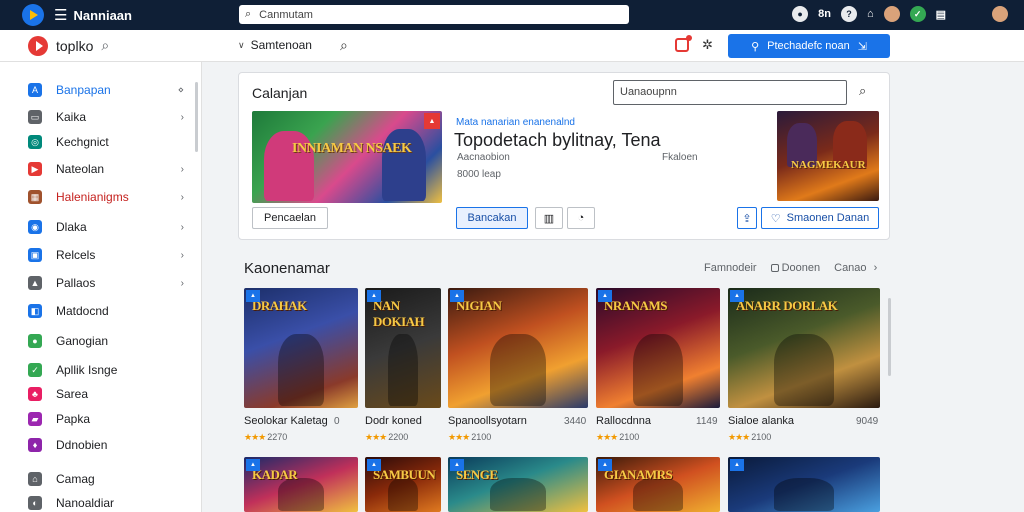  What do you see at coordinates (941, 14) in the screenshot?
I see `window-icon: ▤` at bounding box center [941, 14].